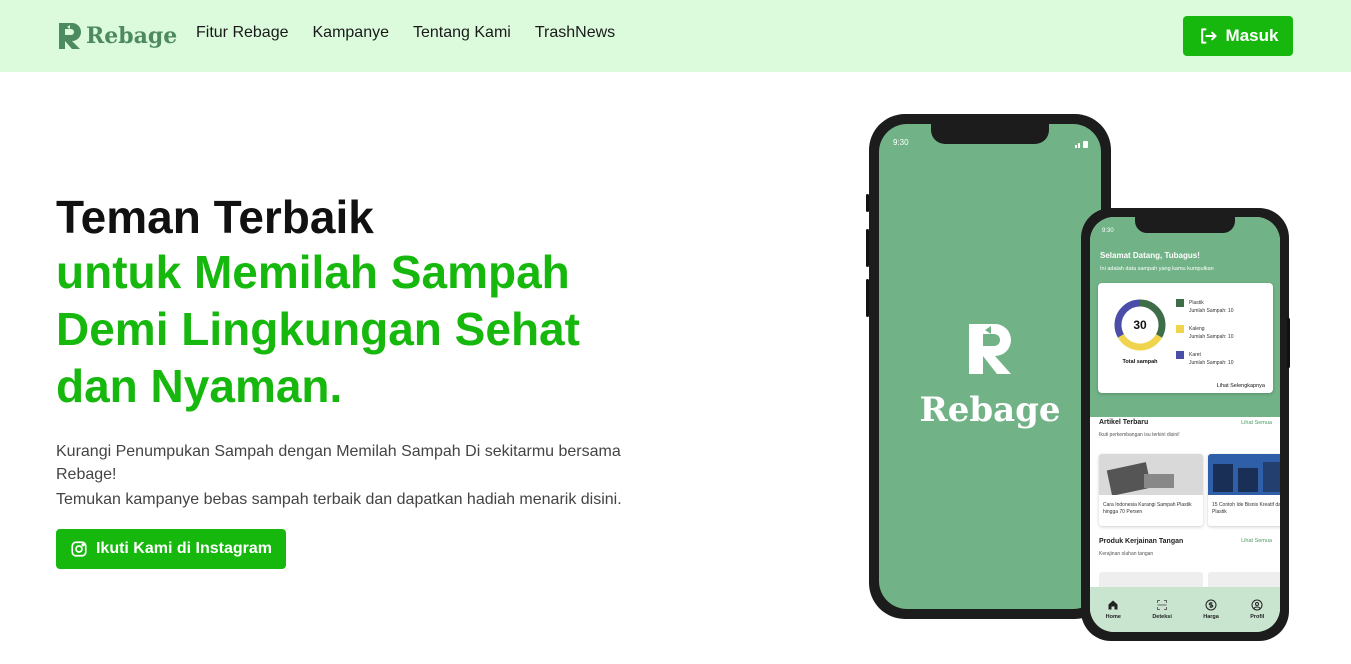 This screenshot has width=1351, height=664. What do you see at coordinates (1150, 255) in the screenshot?
I see `greeting-text: Selamat Datang, Tubagus!` at bounding box center [1150, 255].